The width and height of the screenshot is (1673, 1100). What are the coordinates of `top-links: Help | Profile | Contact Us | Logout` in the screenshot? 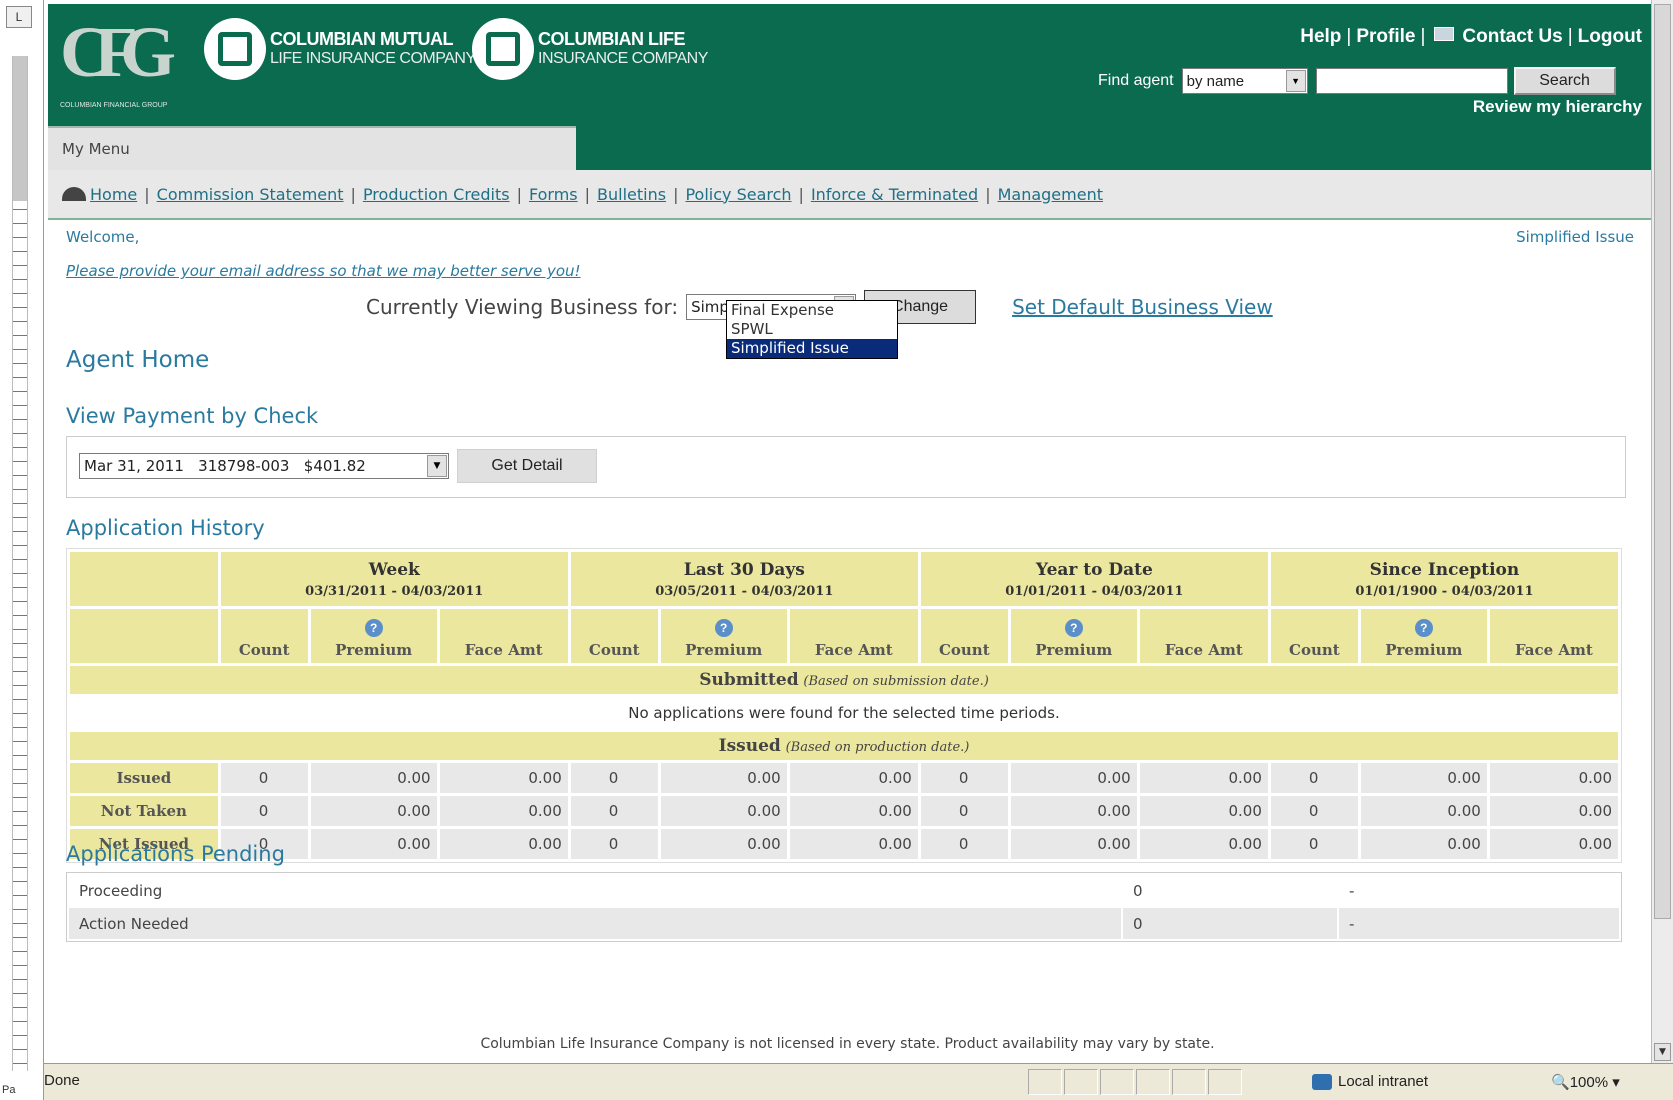 It's located at (1471, 36).